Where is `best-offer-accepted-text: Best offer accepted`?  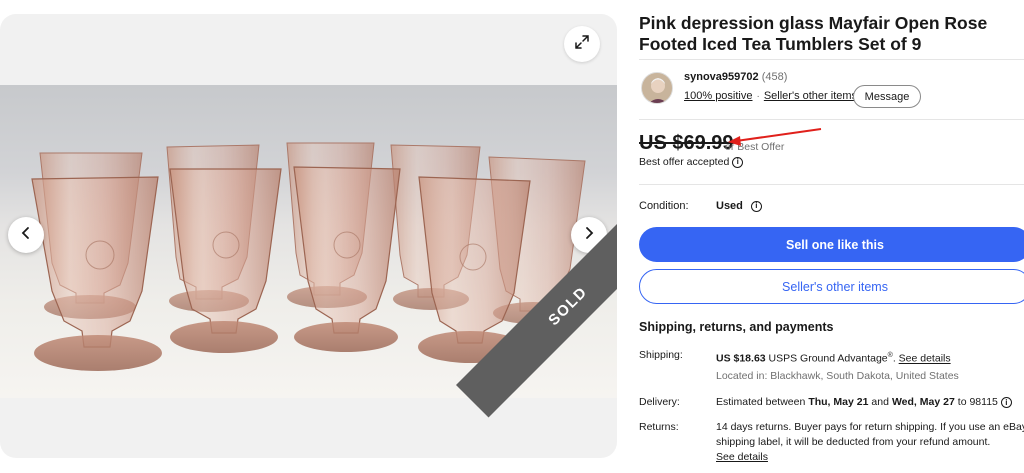 best-offer-accepted-text: Best offer accepted is located at coordinates (684, 162).